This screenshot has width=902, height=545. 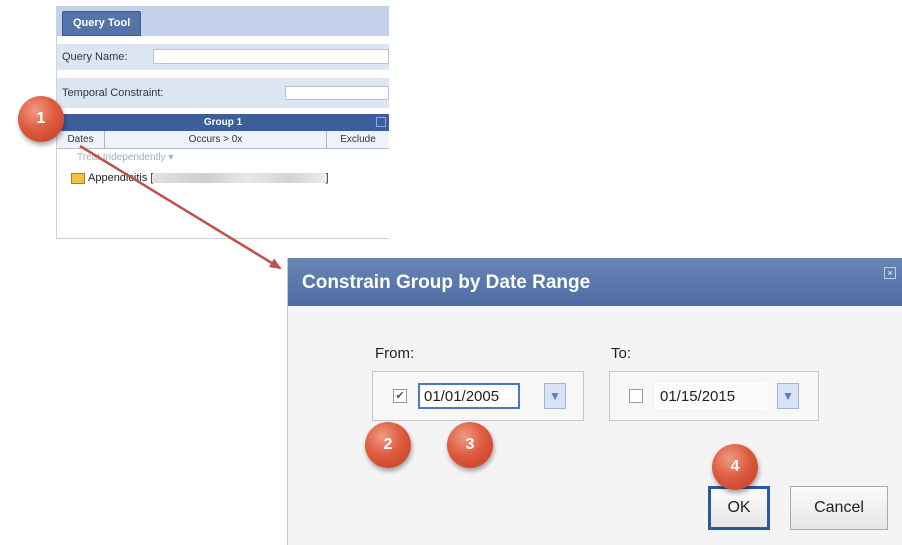 I want to click on dialog-title-bar: Constrain Group by Date Range ×, so click(x=595, y=282).